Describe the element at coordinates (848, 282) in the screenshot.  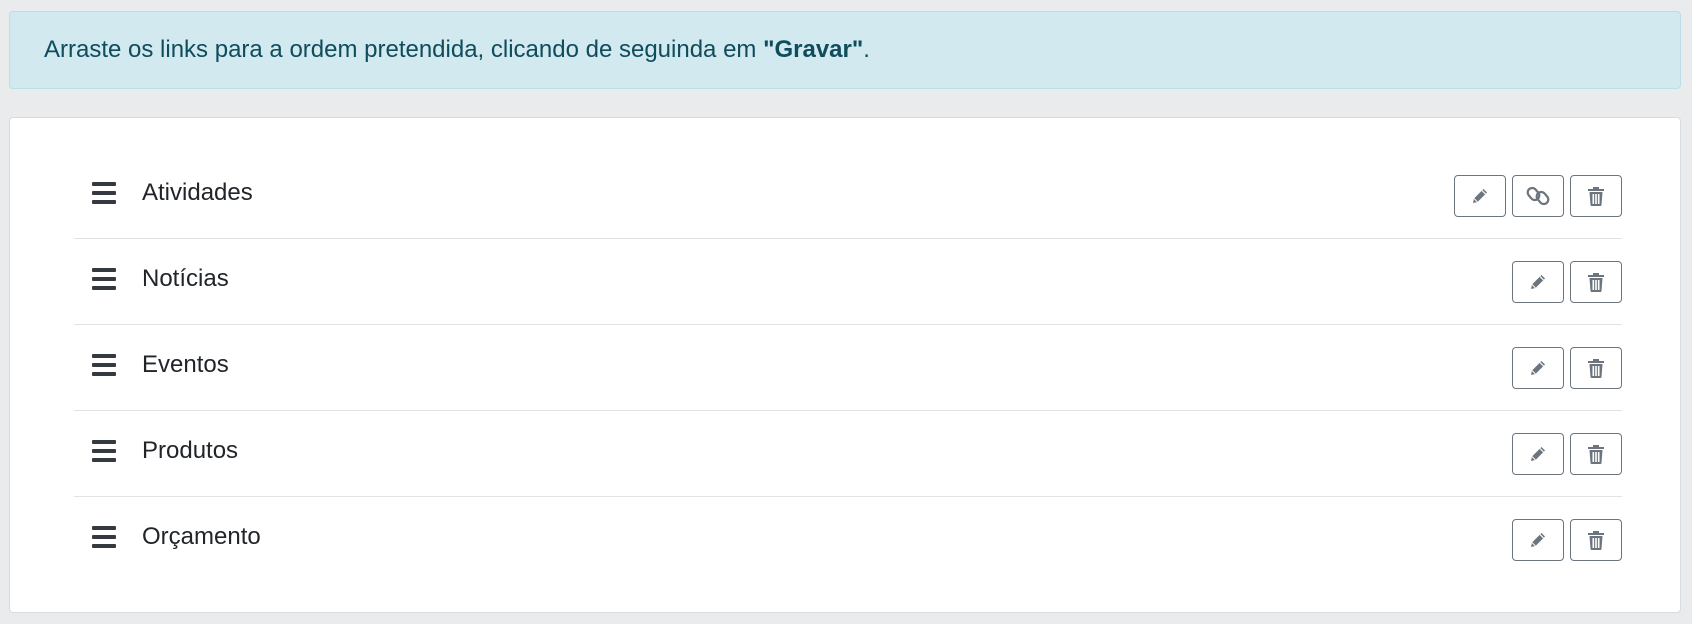
I see `list-item: Notícias` at that location.